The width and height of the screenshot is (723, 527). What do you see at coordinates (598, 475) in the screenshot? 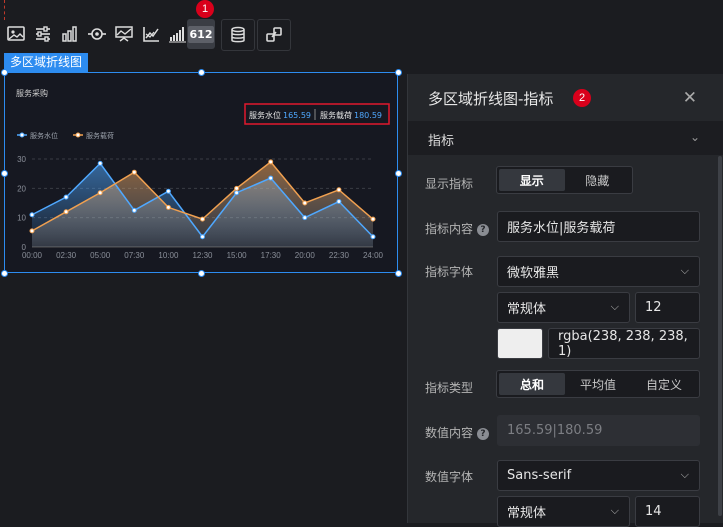
I see `value-font-select: Sans-serif ⌵` at bounding box center [598, 475].